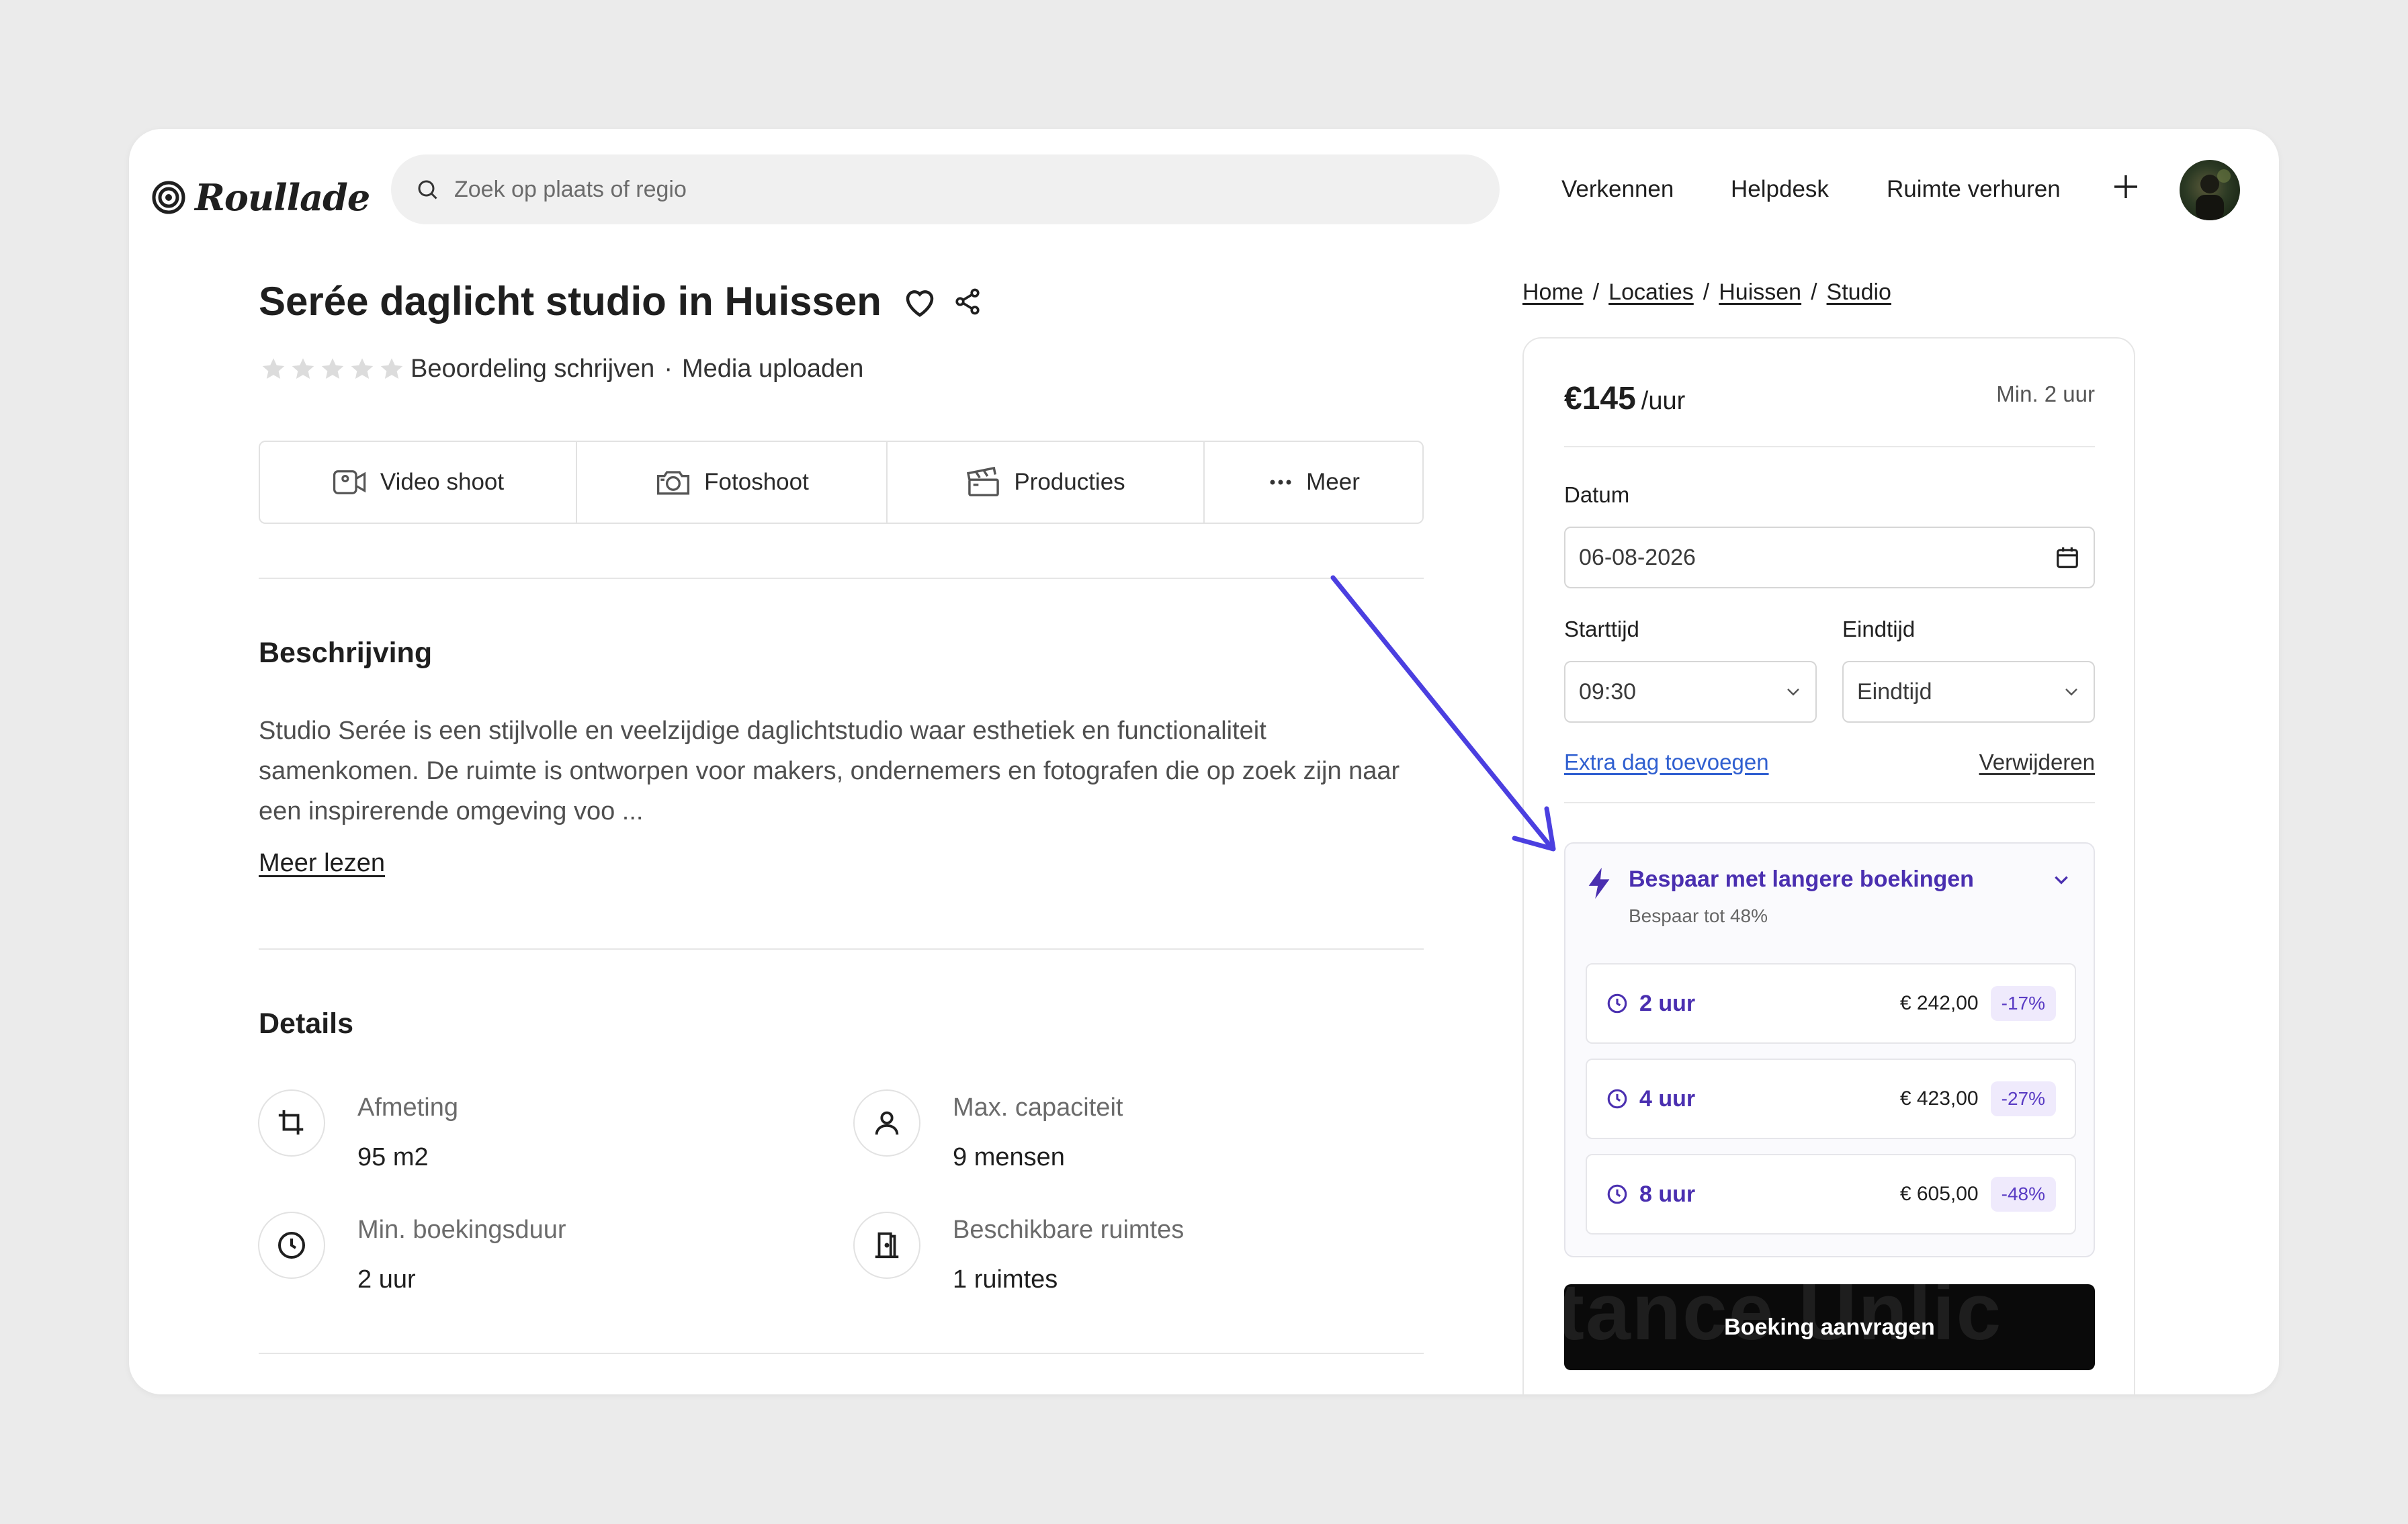 This screenshot has width=2408, height=1524. What do you see at coordinates (2037, 763) in the screenshot?
I see `remove-link: Verwijderen` at bounding box center [2037, 763].